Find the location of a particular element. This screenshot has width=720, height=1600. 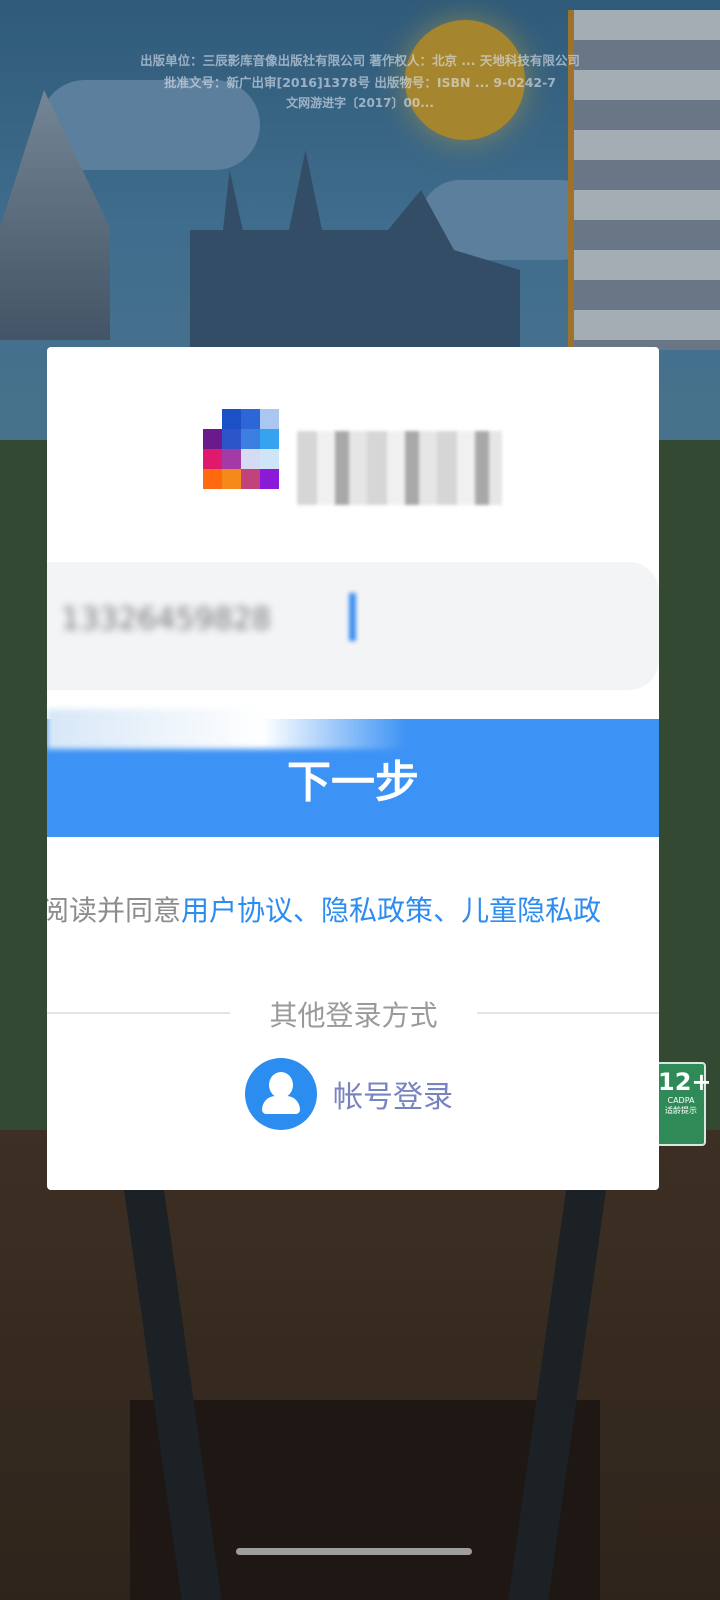

child-privacy-link: 儿童隐私政 is located at coordinates (531, 910).